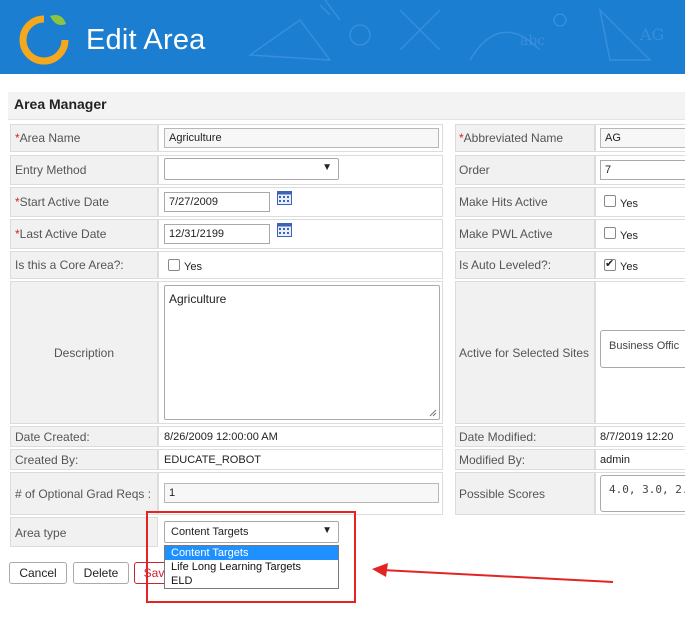 This screenshot has height=621, width=685. Describe the element at coordinates (174, 265) in the screenshot. I see `core-area-checkbox` at that location.